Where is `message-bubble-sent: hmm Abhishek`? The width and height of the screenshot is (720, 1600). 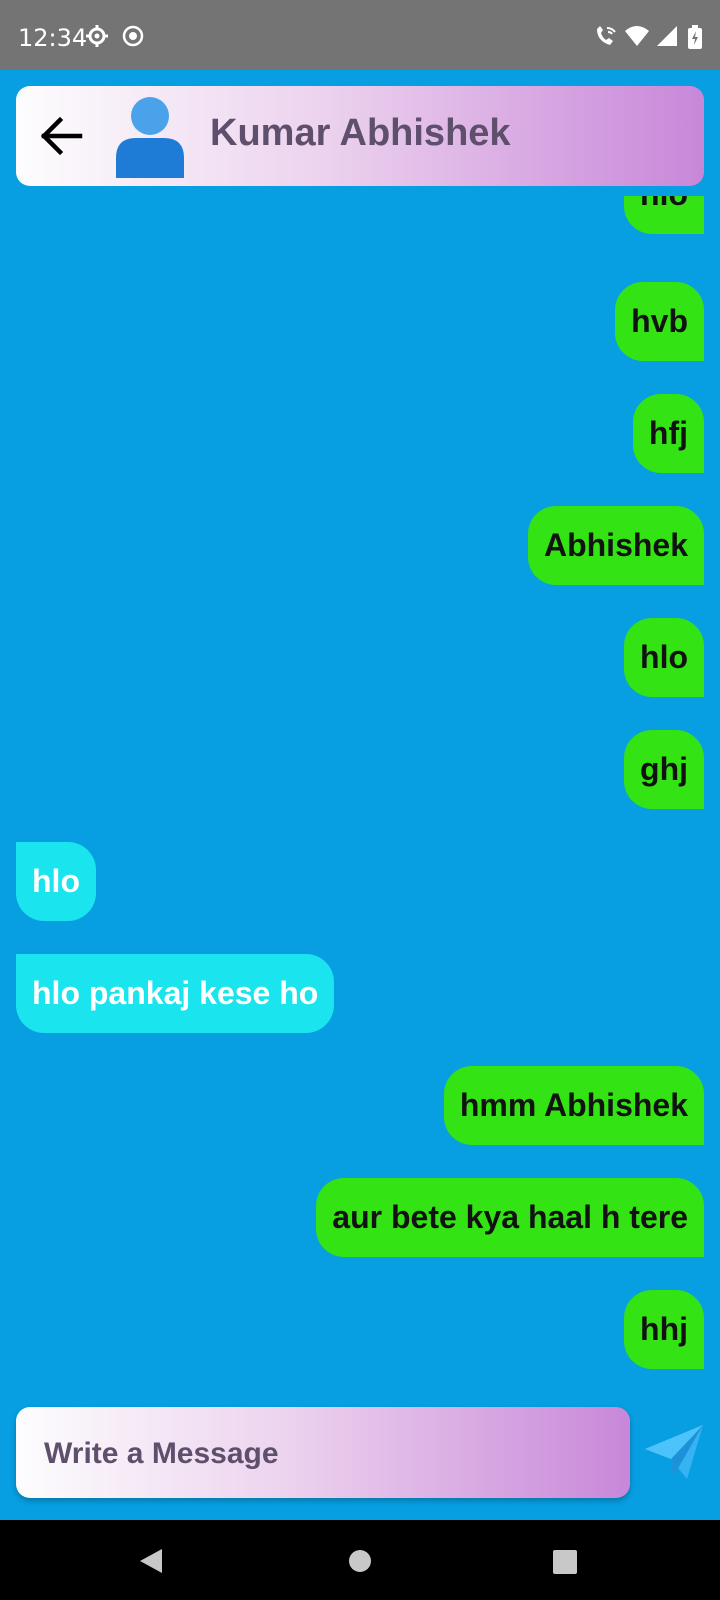
message-bubble-sent: hmm Abhishek is located at coordinates (573, 1105).